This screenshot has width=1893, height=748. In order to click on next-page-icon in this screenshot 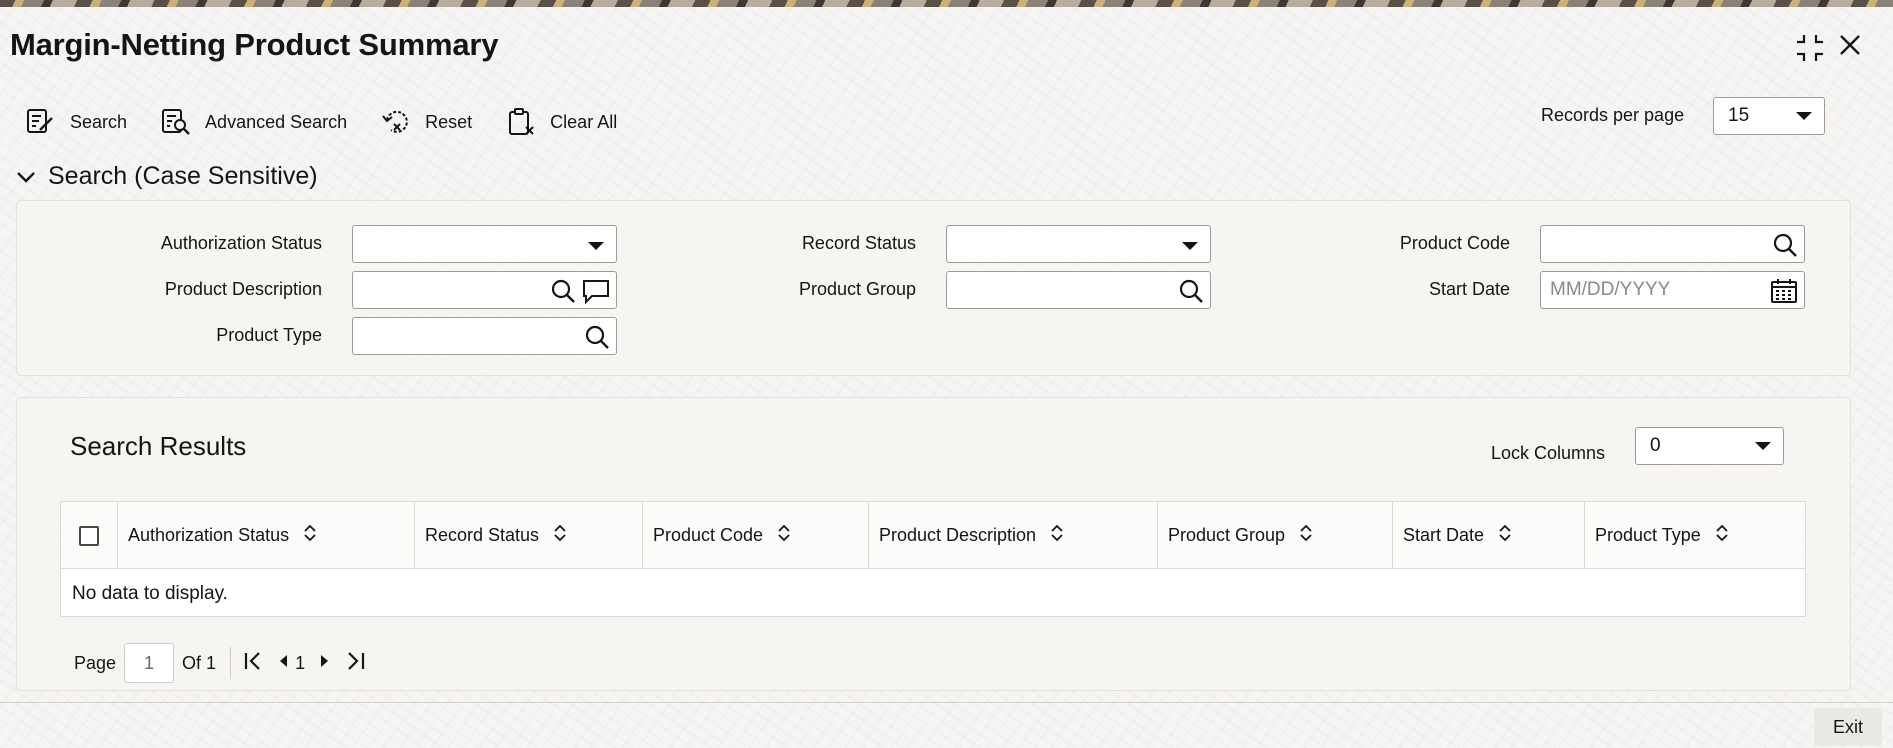, I will do `click(325, 663)`.